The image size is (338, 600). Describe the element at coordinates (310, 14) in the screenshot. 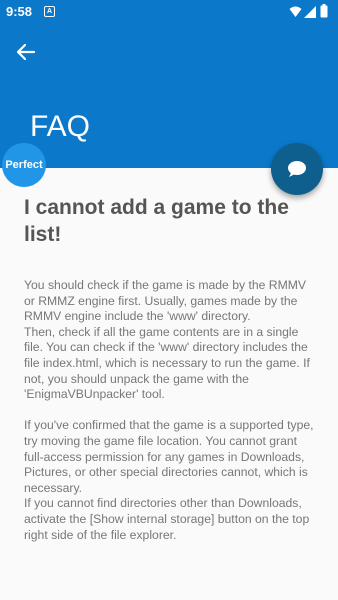

I see `signal-icon` at that location.